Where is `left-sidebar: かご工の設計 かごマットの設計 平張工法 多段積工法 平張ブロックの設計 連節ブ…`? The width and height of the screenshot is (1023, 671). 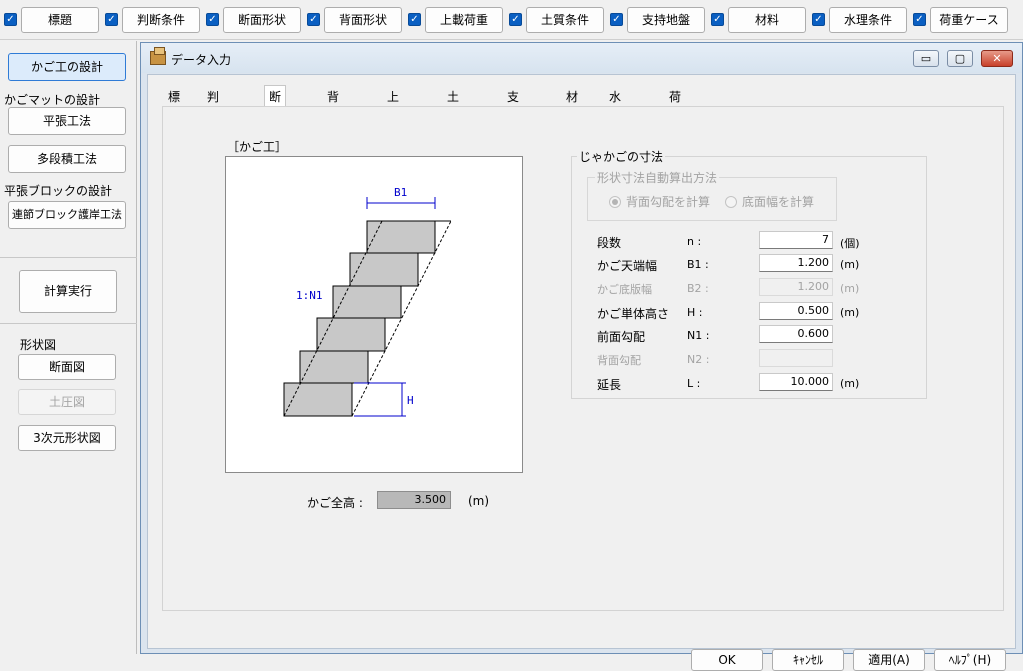 left-sidebar: かご工の設計 かごマットの設計 平張工法 多段積工法 平張ブロックの設計 連節ブ… is located at coordinates (68, 347).